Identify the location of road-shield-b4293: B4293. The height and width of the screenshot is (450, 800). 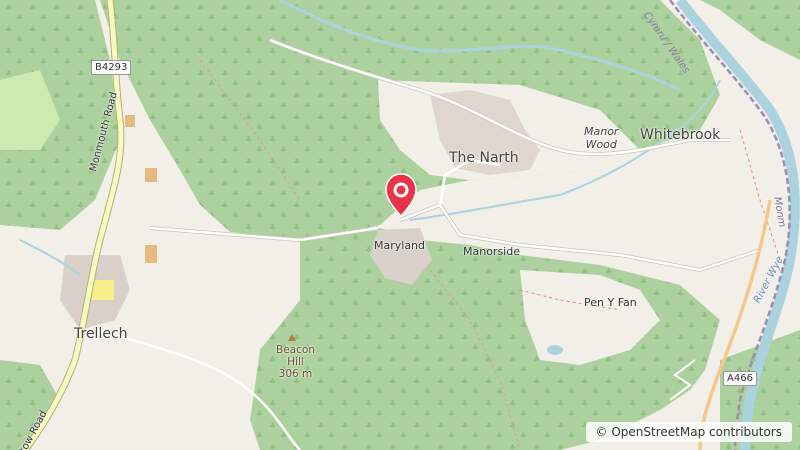
(111, 67).